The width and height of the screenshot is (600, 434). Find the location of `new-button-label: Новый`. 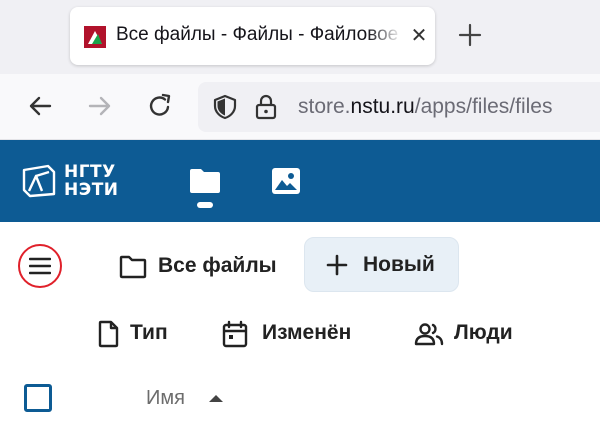

new-button-label: Новый is located at coordinates (399, 264).